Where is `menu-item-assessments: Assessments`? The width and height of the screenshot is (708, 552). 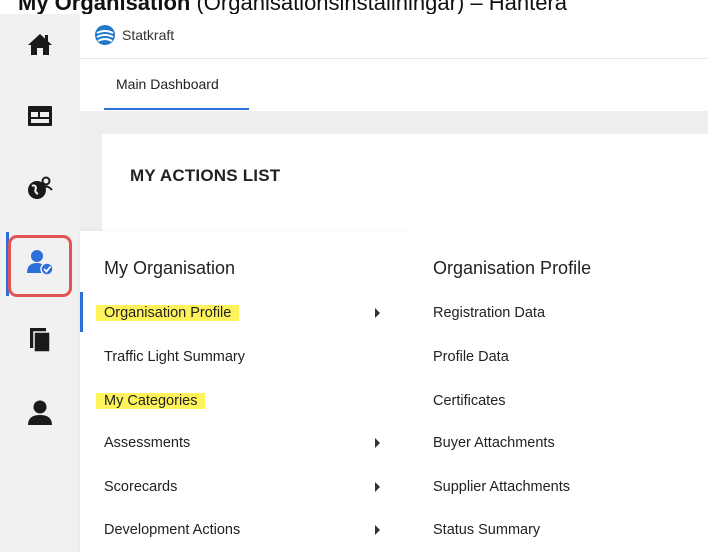
menu-item-assessments: Assessments is located at coordinates (147, 443).